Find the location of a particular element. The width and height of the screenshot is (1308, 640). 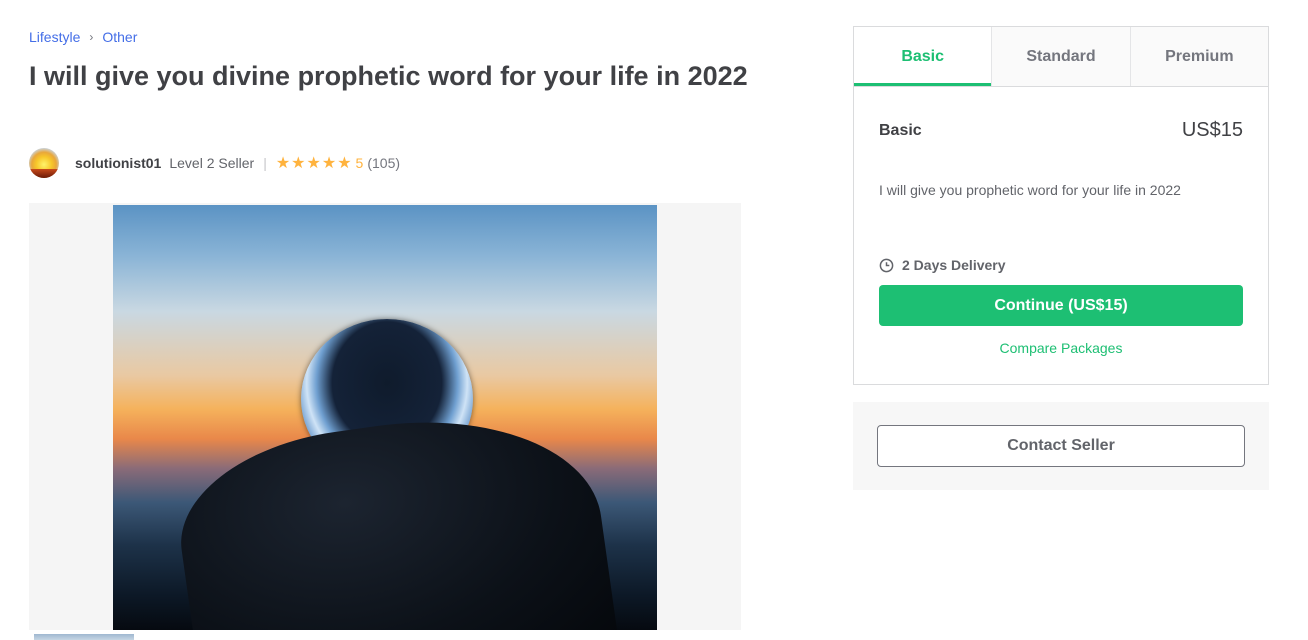

review-count: (105) is located at coordinates (383, 163).